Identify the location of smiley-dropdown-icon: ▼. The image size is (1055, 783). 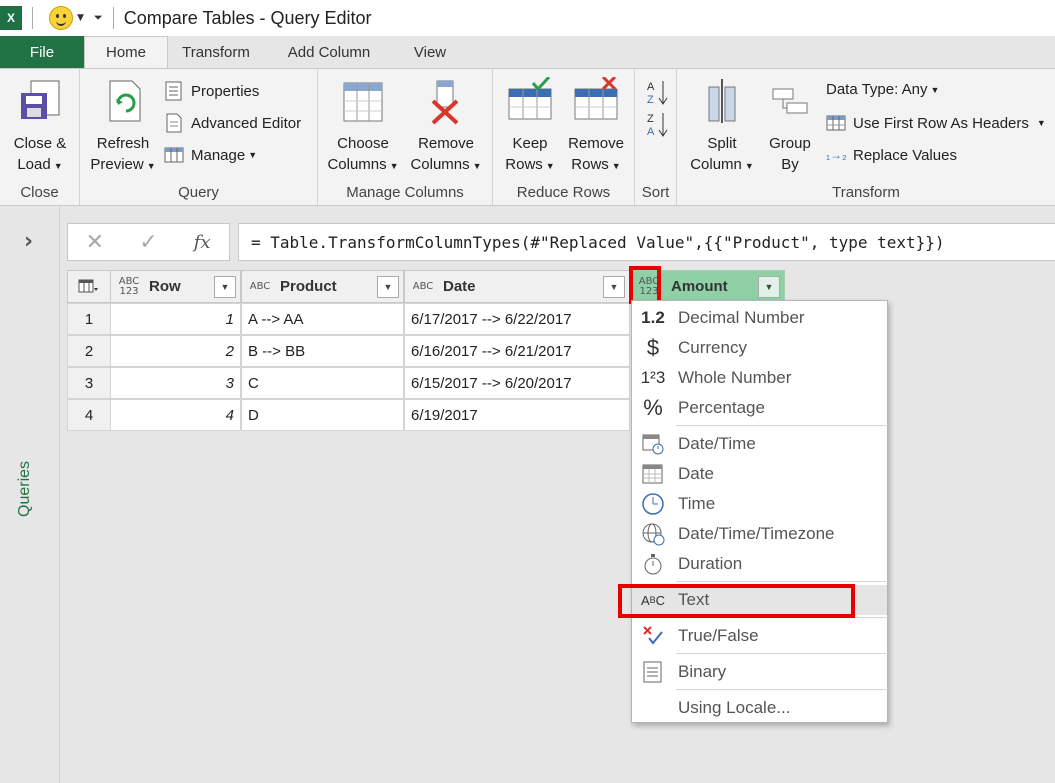
(80, 18).